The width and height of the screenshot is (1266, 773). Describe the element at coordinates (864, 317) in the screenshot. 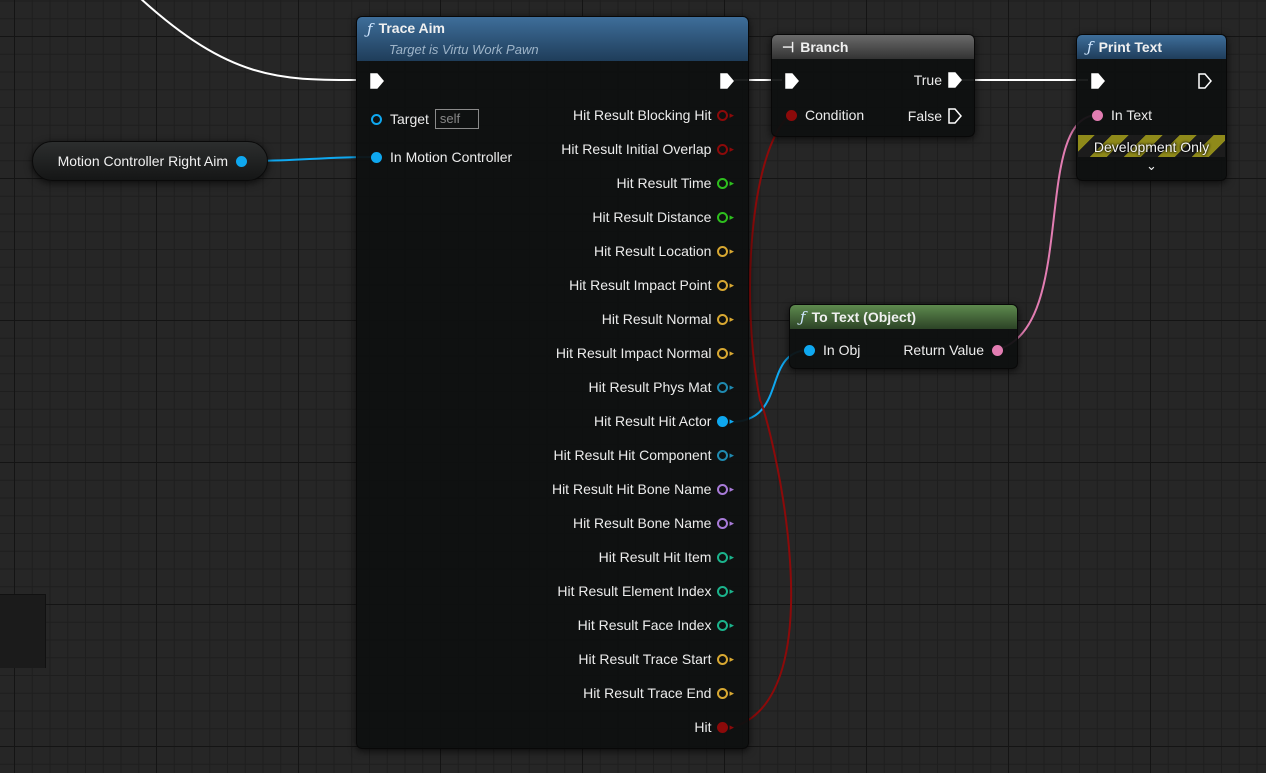

I see `node-title: To Text (Object)` at that location.